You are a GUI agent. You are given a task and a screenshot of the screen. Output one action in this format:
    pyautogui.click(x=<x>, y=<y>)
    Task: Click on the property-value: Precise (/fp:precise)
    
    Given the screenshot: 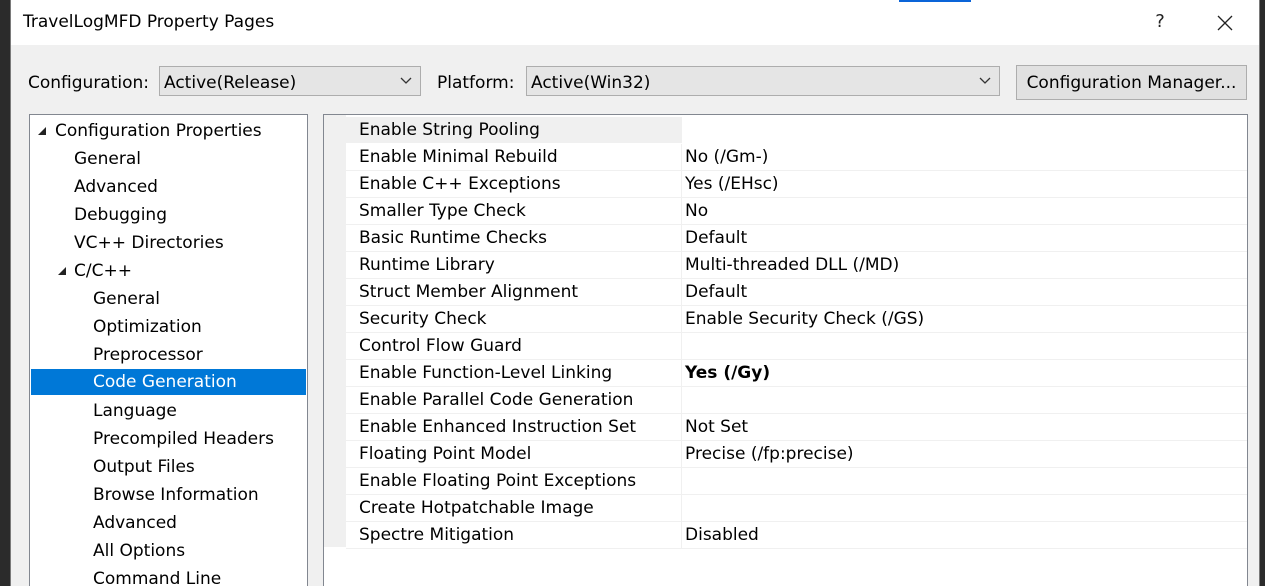 What is the action you would take?
    pyautogui.click(x=964, y=454)
    